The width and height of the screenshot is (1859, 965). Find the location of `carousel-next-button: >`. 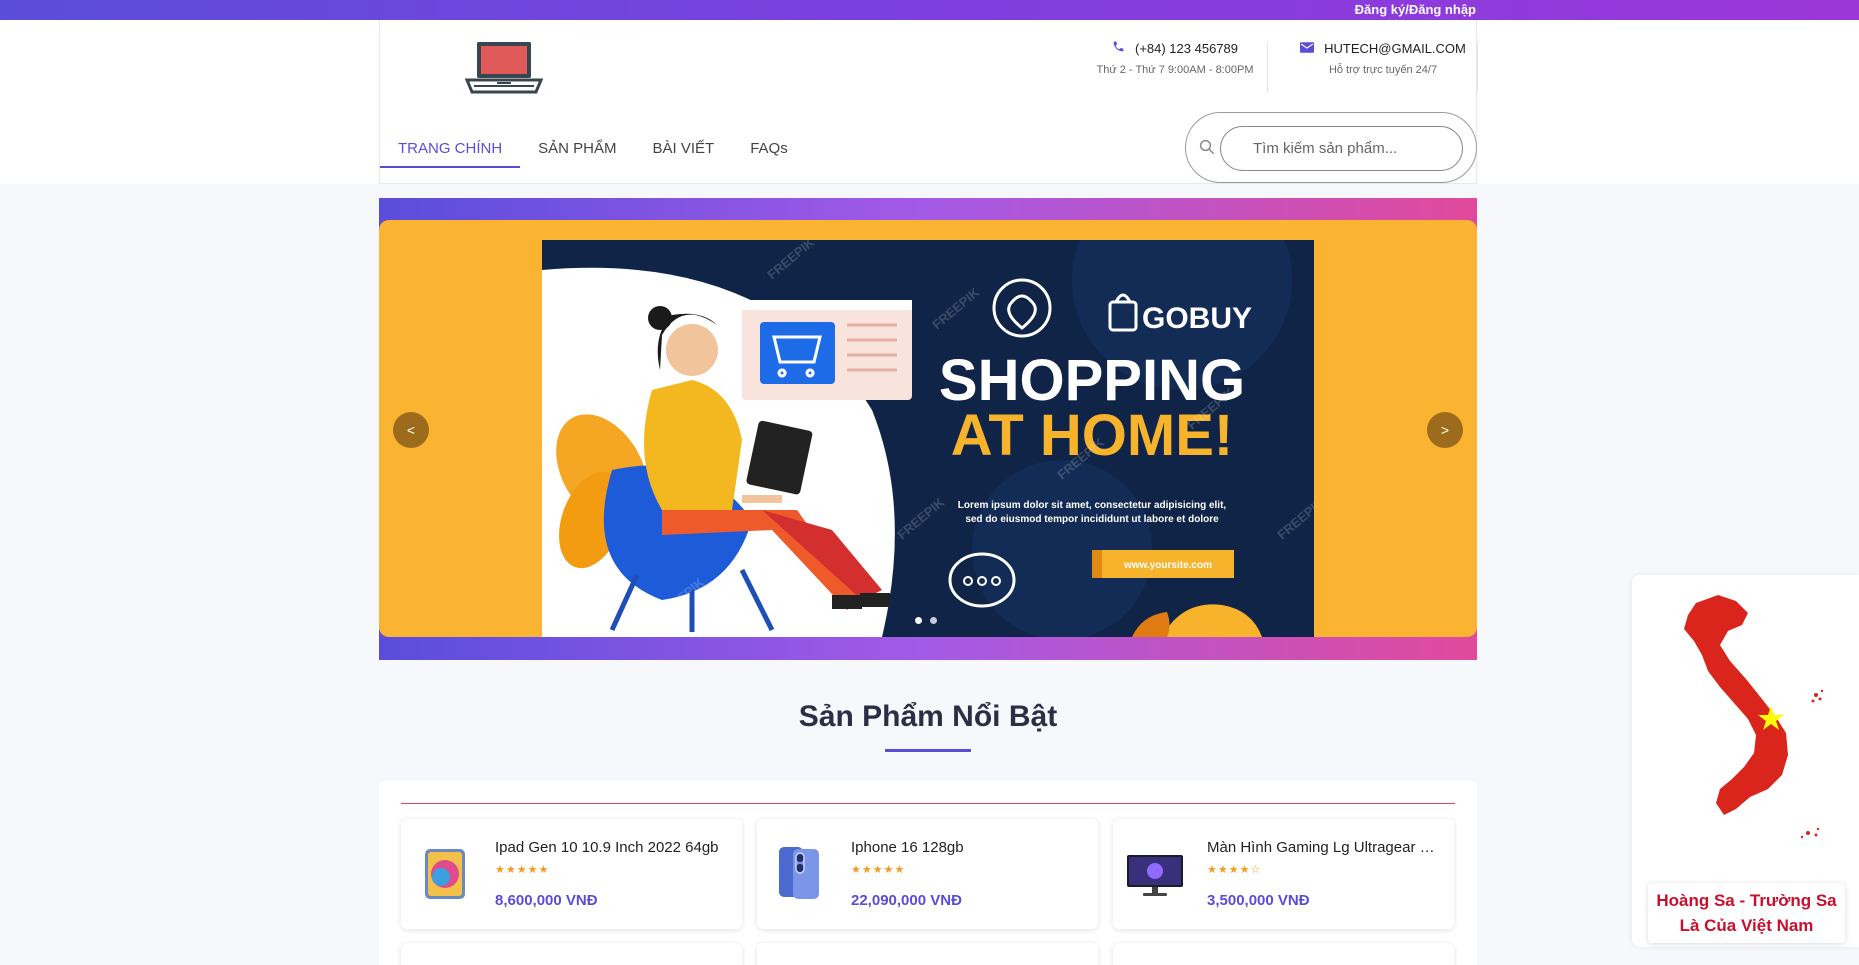

carousel-next-button: > is located at coordinates (1445, 430).